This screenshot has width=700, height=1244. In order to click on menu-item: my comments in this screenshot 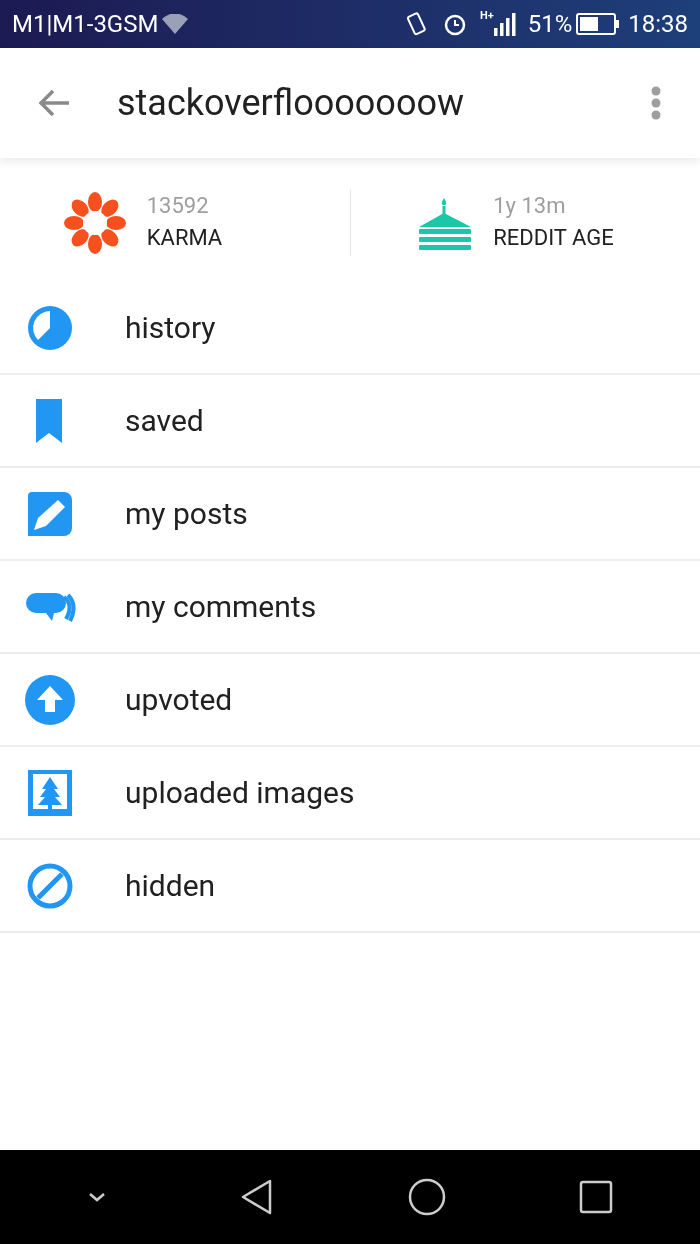, I will do `click(350, 607)`.